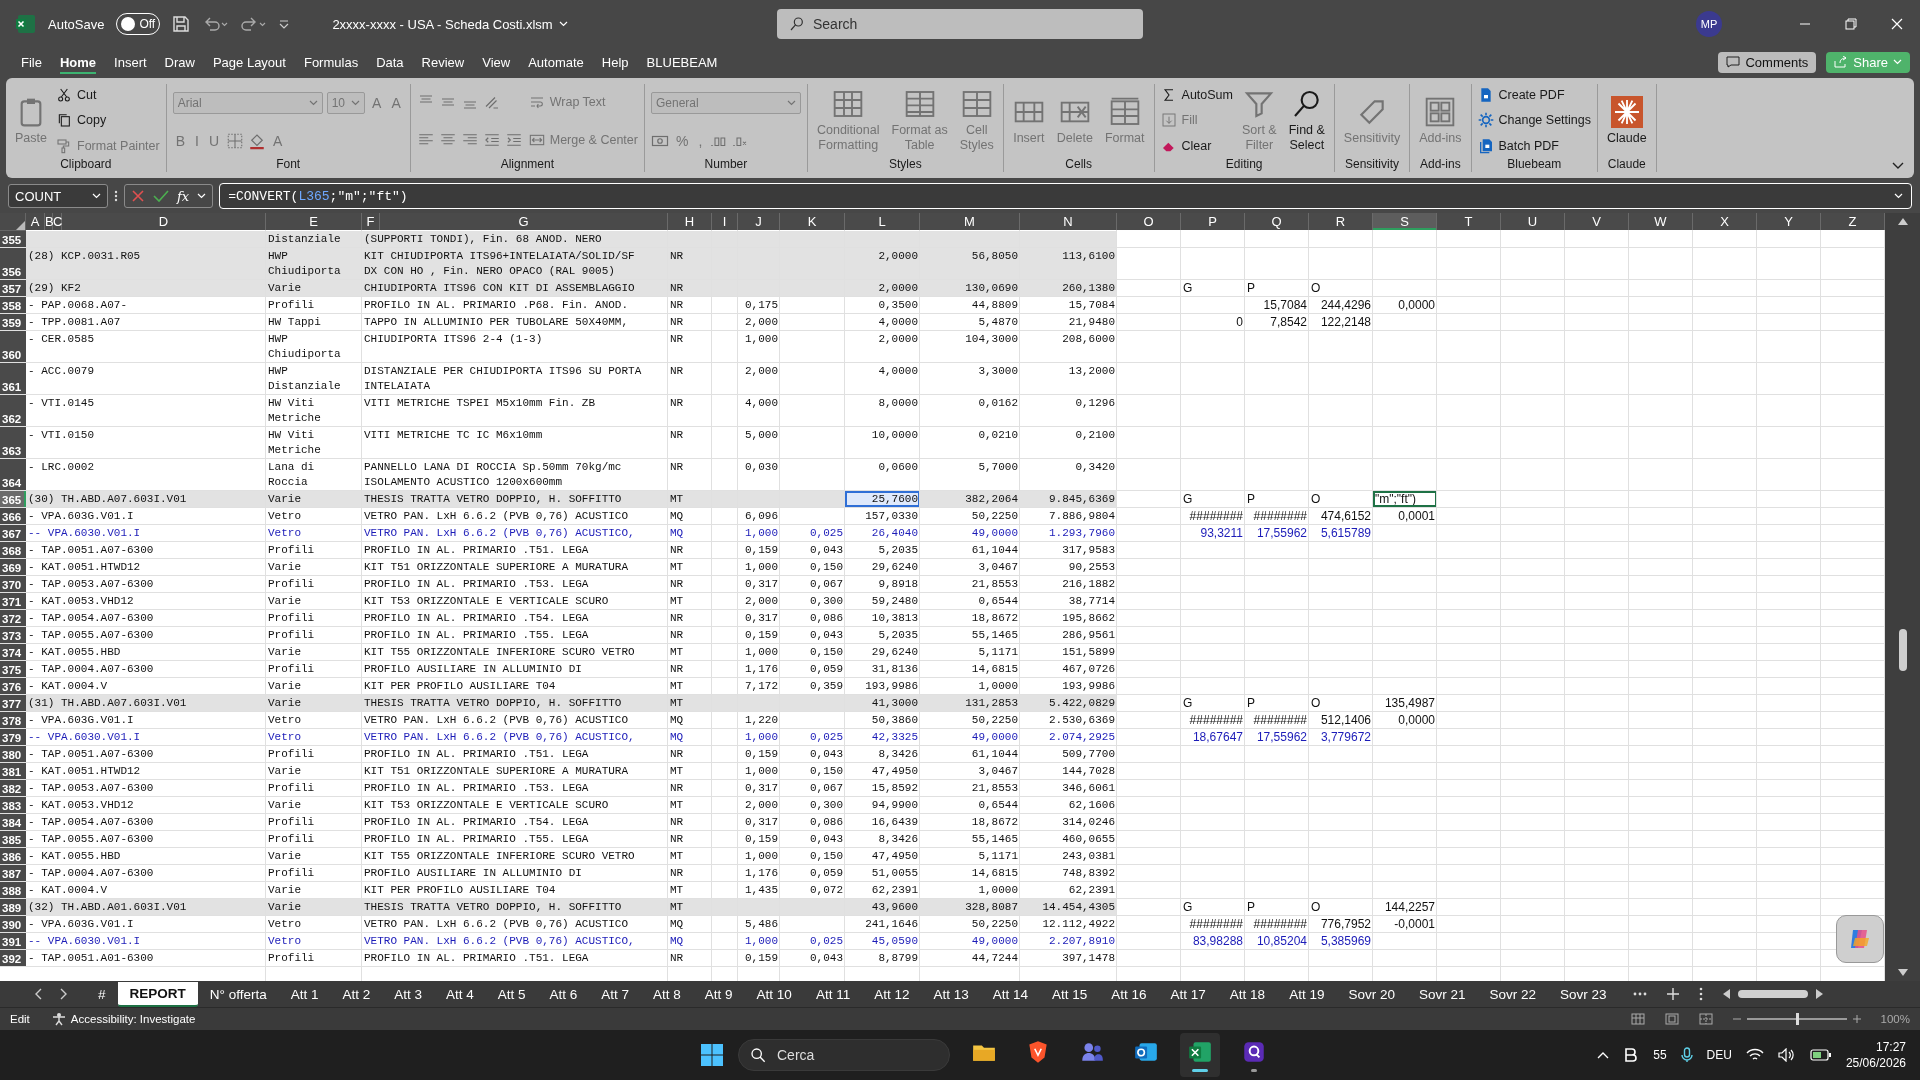  I want to click on row-header: 361, so click(13, 378).